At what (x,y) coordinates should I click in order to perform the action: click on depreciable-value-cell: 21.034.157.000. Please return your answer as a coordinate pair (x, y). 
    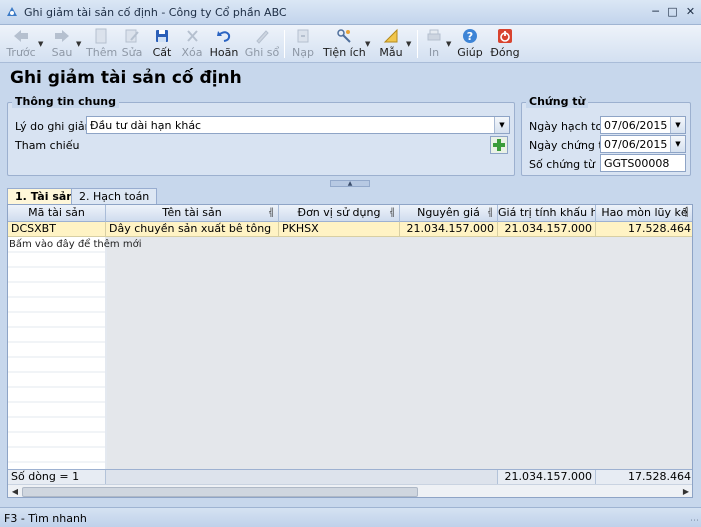
    Looking at the image, I should click on (547, 229).